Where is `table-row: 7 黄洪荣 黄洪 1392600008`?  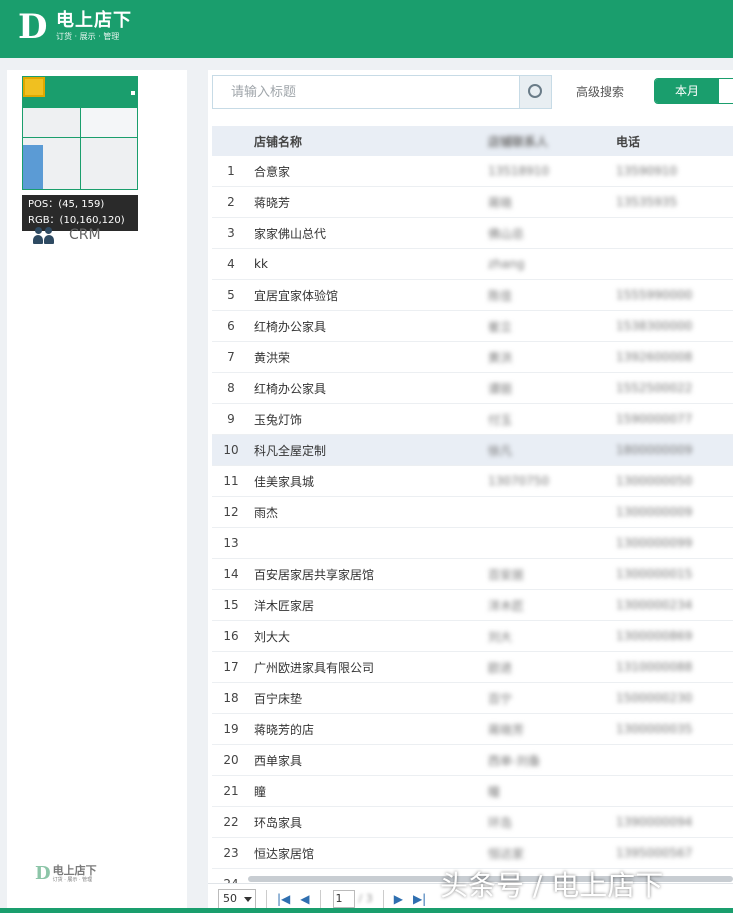
table-row: 7 黄洪荣 黄洪 1392600008 is located at coordinates (472, 357).